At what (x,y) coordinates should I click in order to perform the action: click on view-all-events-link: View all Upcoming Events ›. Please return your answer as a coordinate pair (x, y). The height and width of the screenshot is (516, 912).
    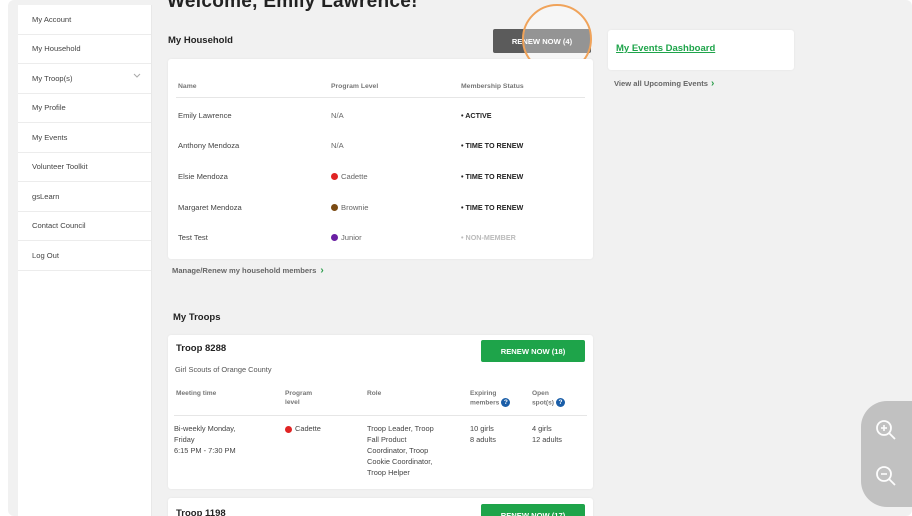
    Looking at the image, I should click on (664, 83).